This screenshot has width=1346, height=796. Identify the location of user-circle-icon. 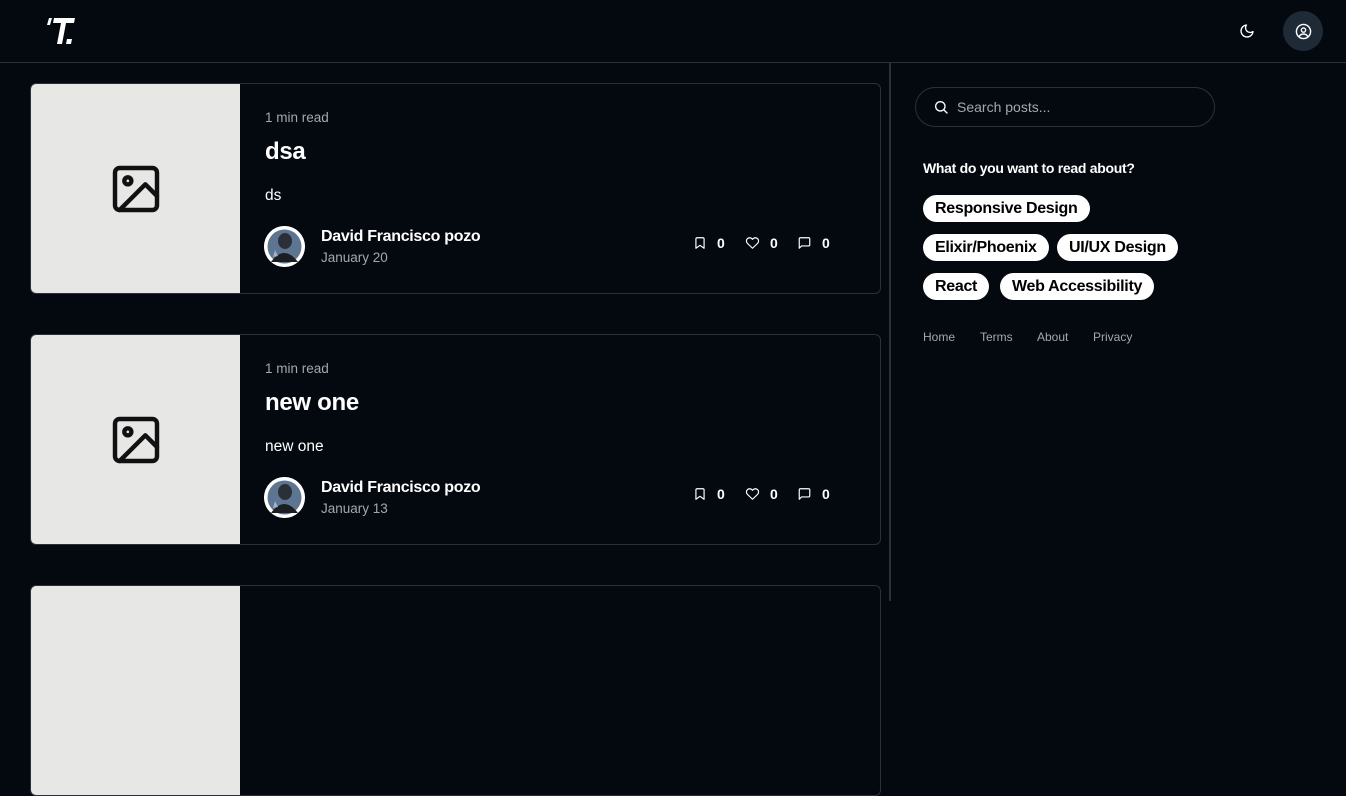
(1303, 31).